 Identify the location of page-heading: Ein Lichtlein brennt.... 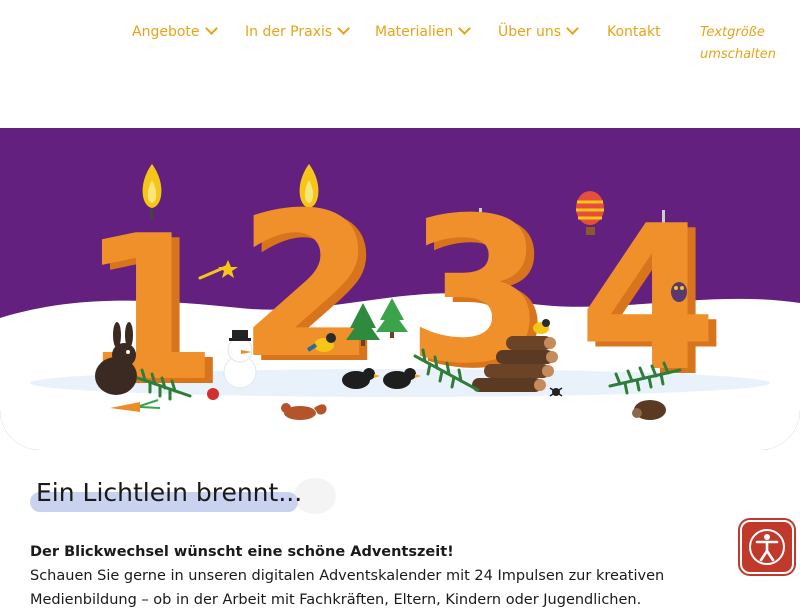
(169, 492).